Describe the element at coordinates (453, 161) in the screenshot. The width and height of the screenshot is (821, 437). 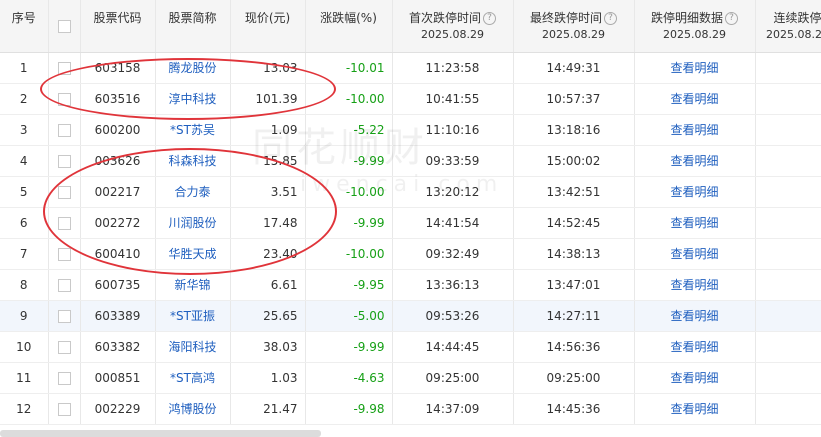
I see `first-limit-down-time: 09:33:59` at that location.